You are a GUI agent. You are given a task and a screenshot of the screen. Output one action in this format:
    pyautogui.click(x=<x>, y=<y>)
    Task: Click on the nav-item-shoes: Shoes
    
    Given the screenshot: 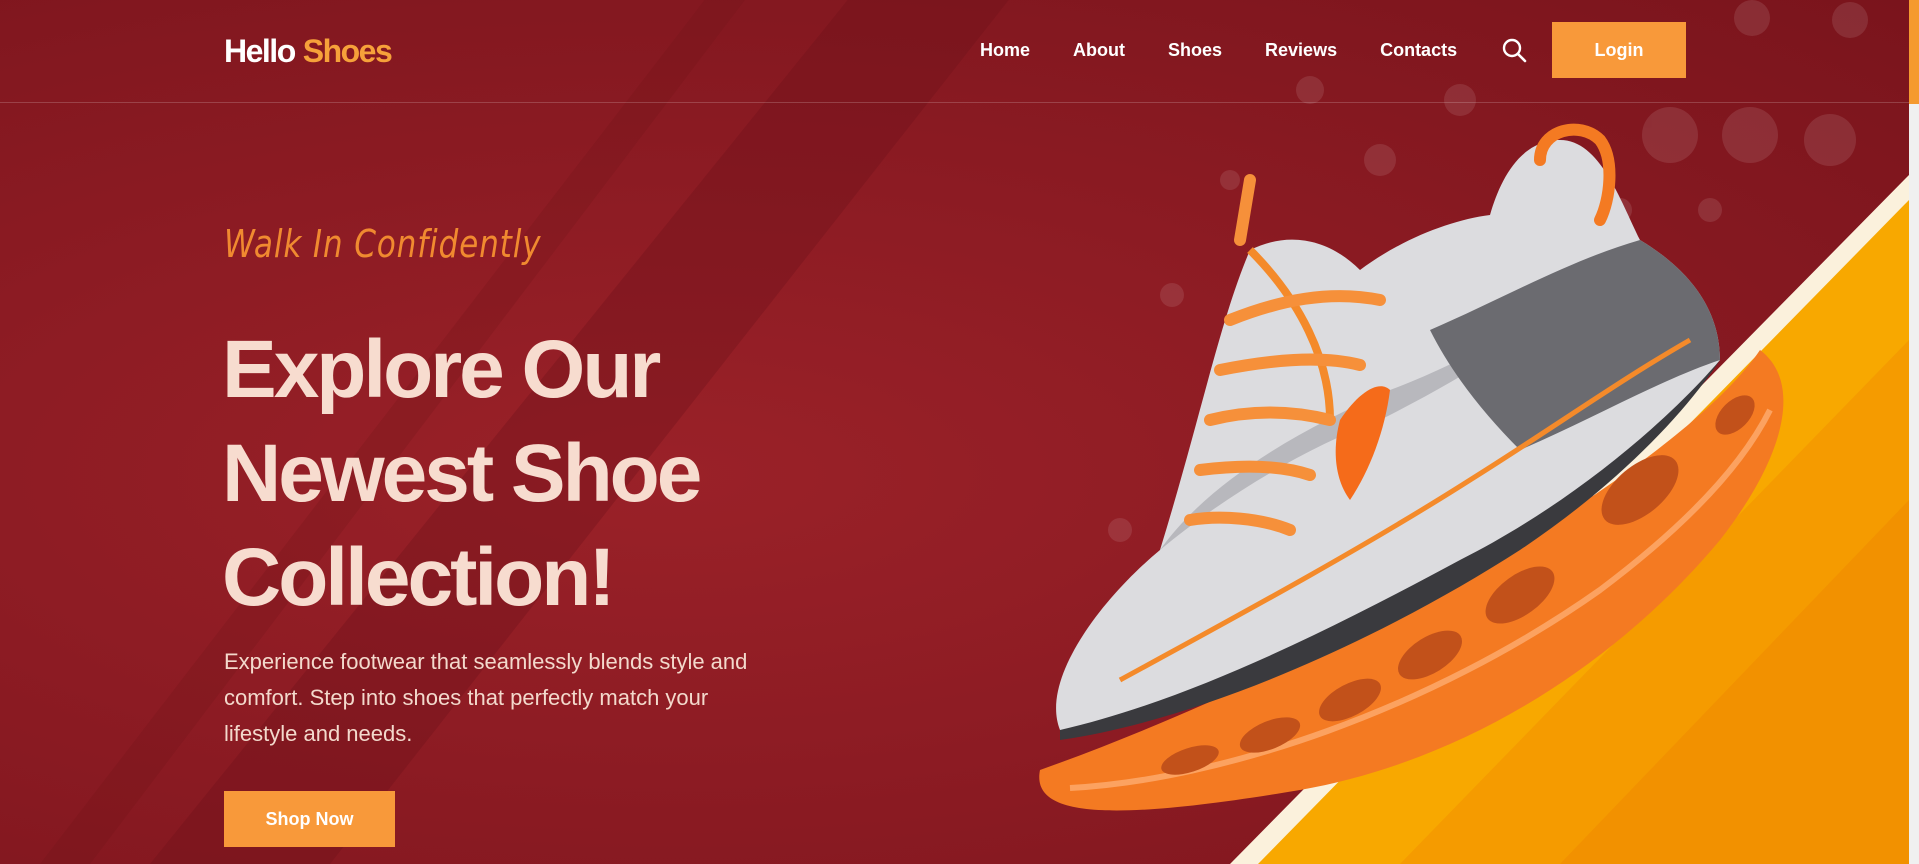 What is the action you would take?
    pyautogui.click(x=1195, y=50)
    